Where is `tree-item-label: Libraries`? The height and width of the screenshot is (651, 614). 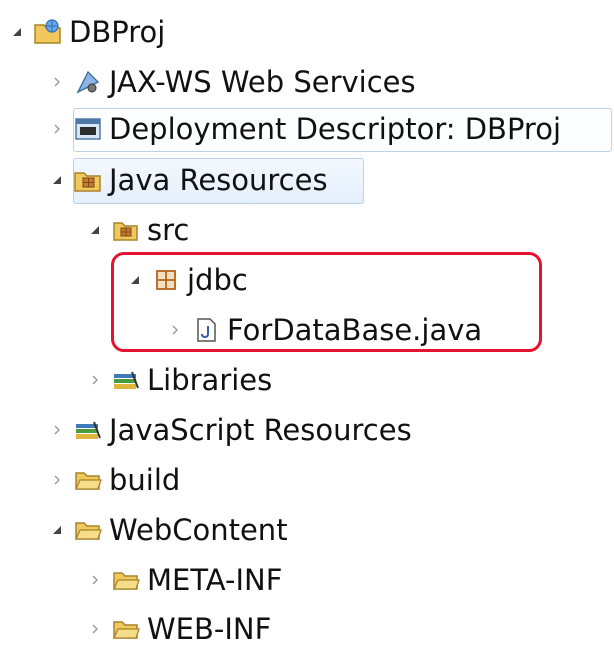
tree-item-label: Libraries is located at coordinates (210, 380).